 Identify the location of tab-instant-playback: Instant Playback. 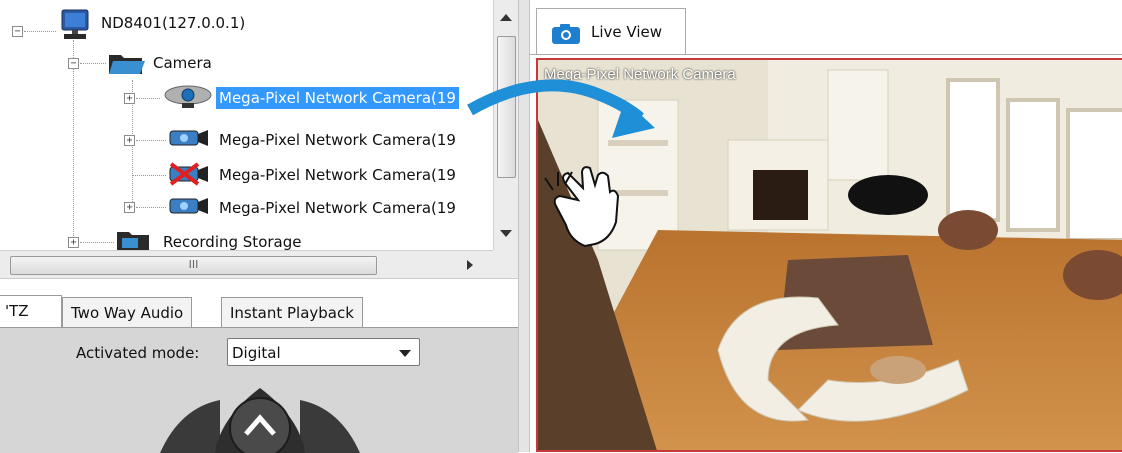
(292, 312).